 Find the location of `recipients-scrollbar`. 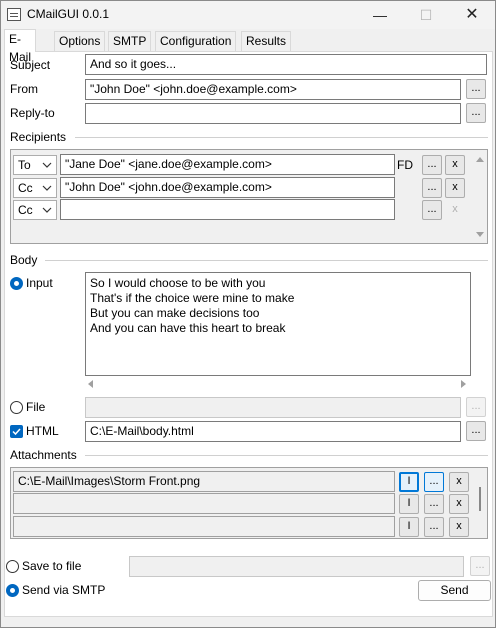

recipients-scrollbar is located at coordinates (480, 197).